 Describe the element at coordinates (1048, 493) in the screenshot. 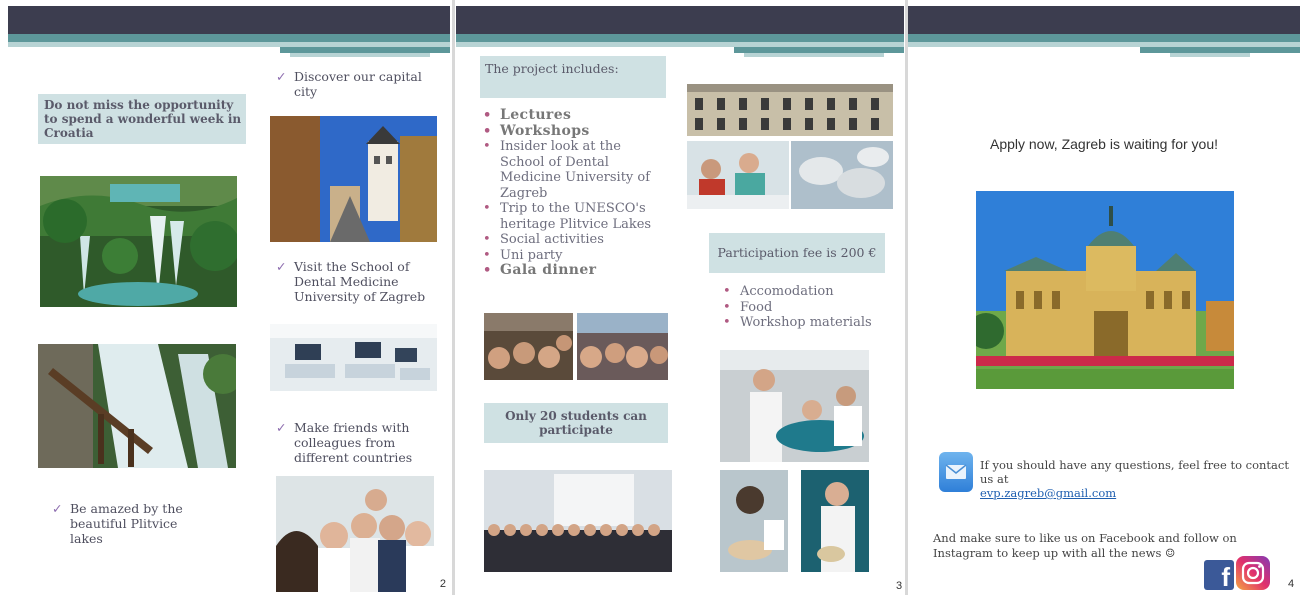

I see `contact-email-link: evp.zagreb@gmail.com` at that location.